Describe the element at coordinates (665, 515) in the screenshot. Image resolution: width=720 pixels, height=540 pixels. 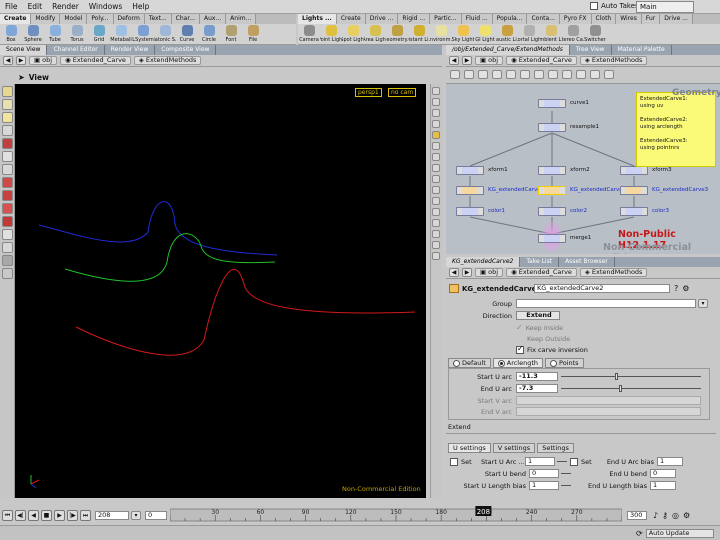
I see `key-icon: ⚷` at that location.